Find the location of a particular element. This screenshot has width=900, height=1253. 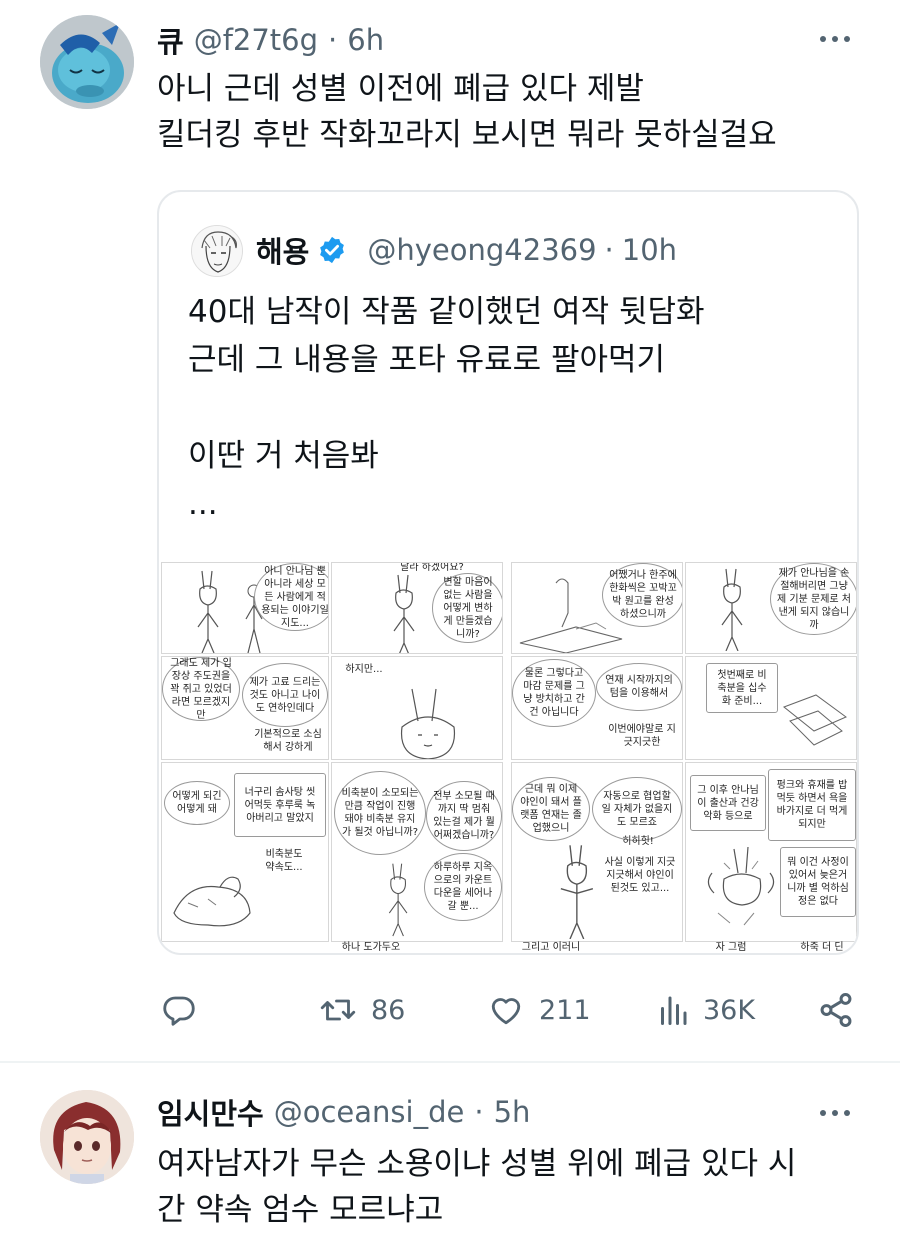

speech-text: 히히힛! is located at coordinates (638, 841).